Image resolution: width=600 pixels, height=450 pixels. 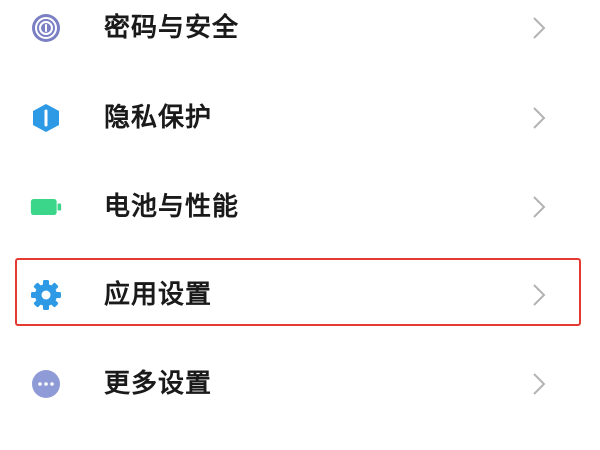 I want to click on highlight-box, so click(x=298, y=292).